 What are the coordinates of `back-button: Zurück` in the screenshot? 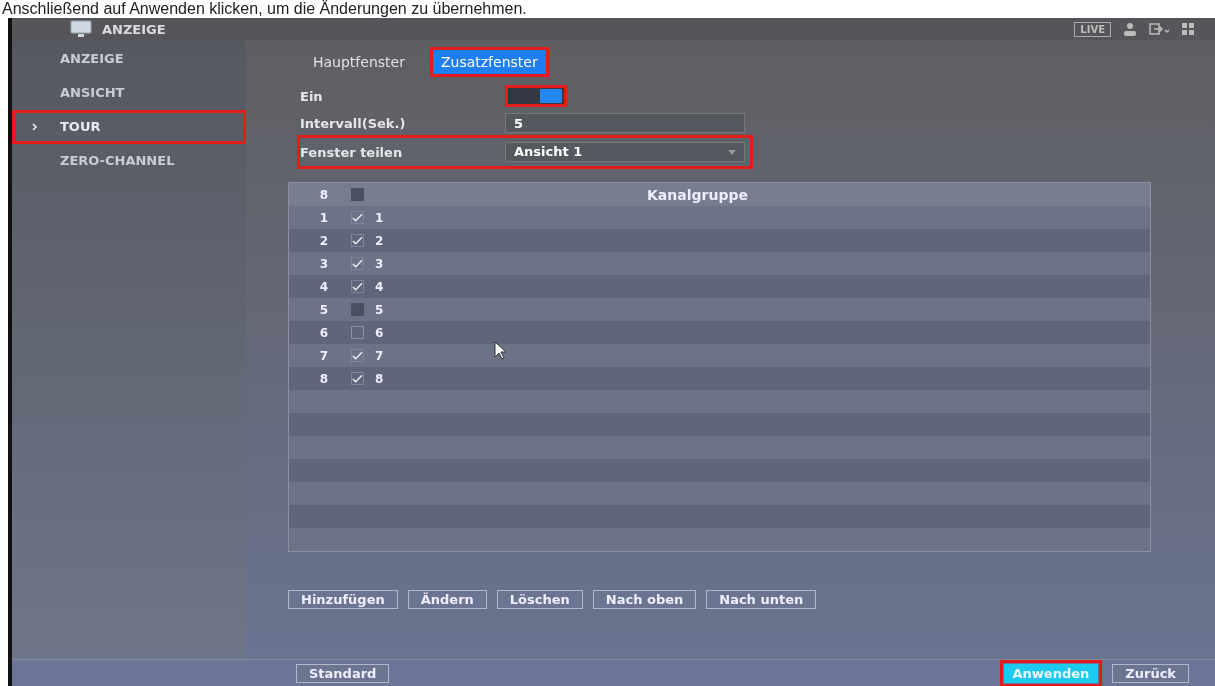 It's located at (1150, 673).